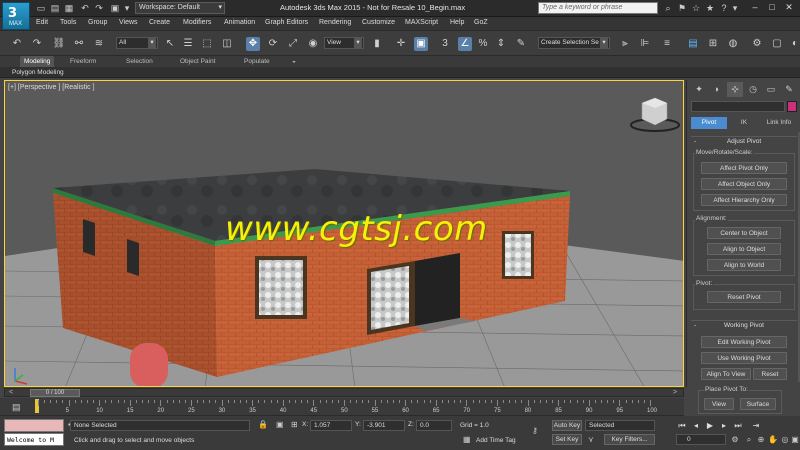 The height and width of the screenshot is (450, 800). Describe the element at coordinates (55, 8) in the screenshot. I see `open-file-icon: ▤` at that location.